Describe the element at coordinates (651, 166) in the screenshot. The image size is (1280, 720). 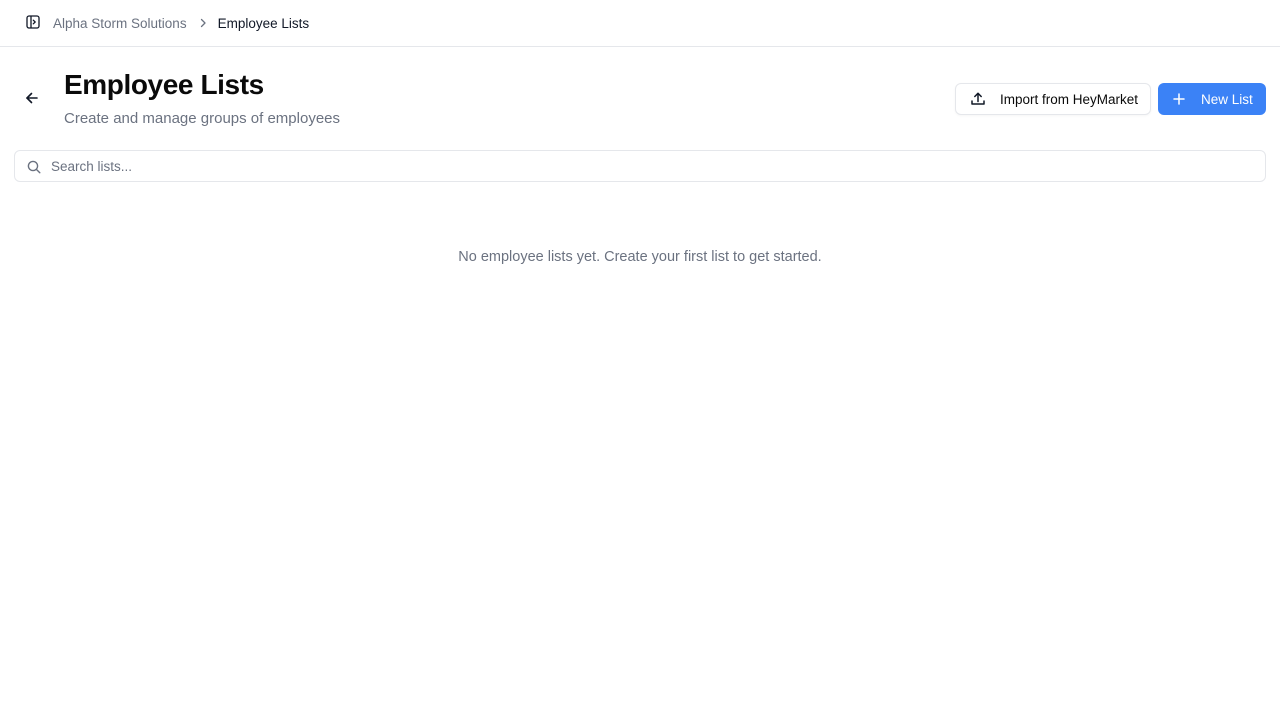
I see `search-input` at that location.